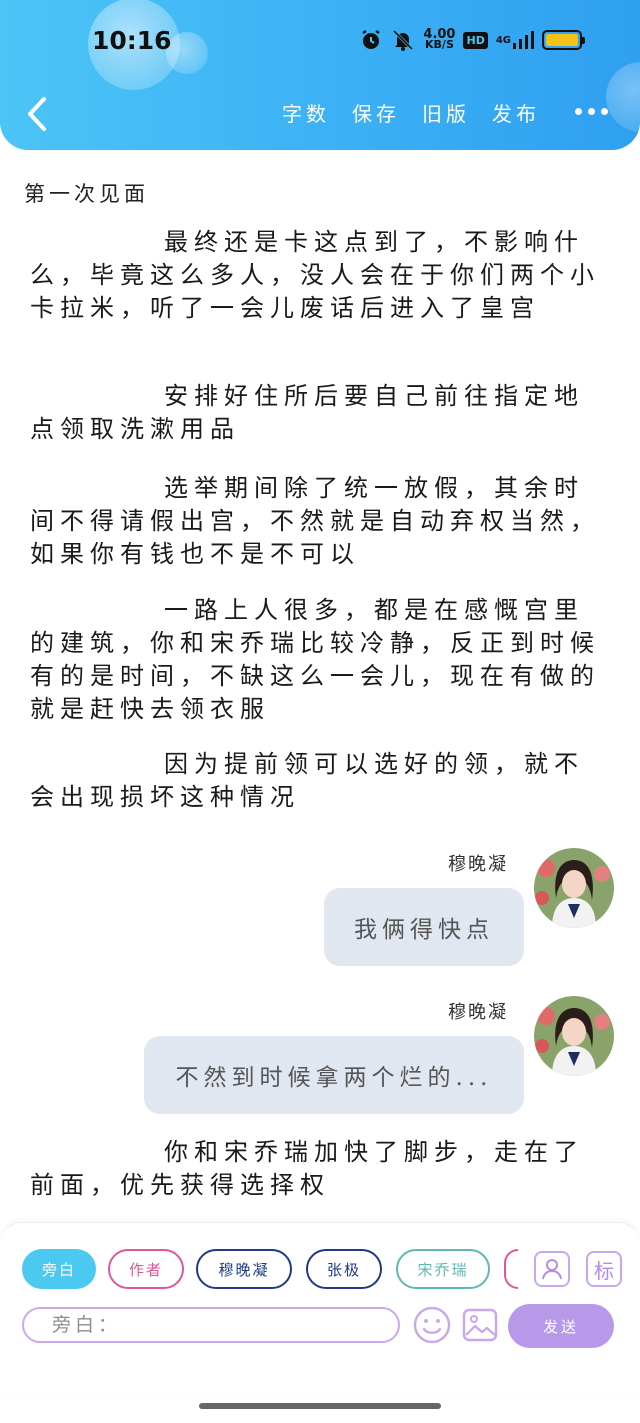 Image resolution: width=640 pixels, height=1423 pixels. What do you see at coordinates (480, 1325) in the screenshot?
I see `image-icon` at bounding box center [480, 1325].